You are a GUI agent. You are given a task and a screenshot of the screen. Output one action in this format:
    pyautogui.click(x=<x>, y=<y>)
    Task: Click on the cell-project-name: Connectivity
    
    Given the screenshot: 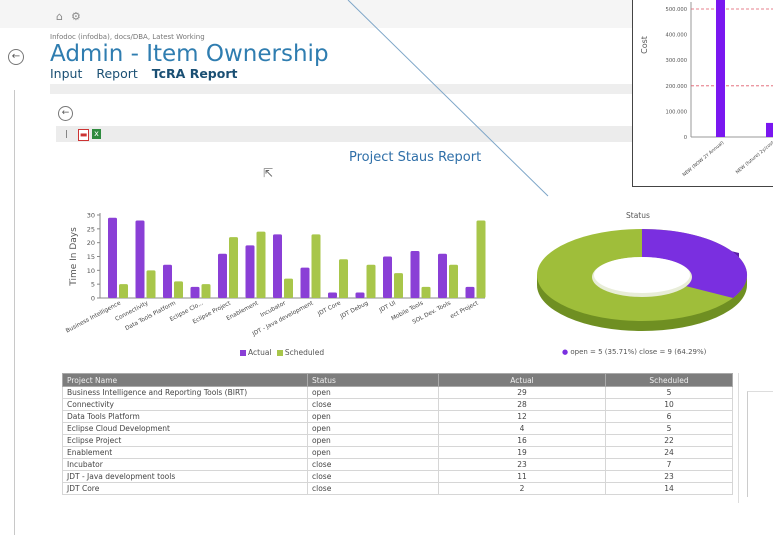 What is the action you would take?
    pyautogui.click(x=185, y=404)
    